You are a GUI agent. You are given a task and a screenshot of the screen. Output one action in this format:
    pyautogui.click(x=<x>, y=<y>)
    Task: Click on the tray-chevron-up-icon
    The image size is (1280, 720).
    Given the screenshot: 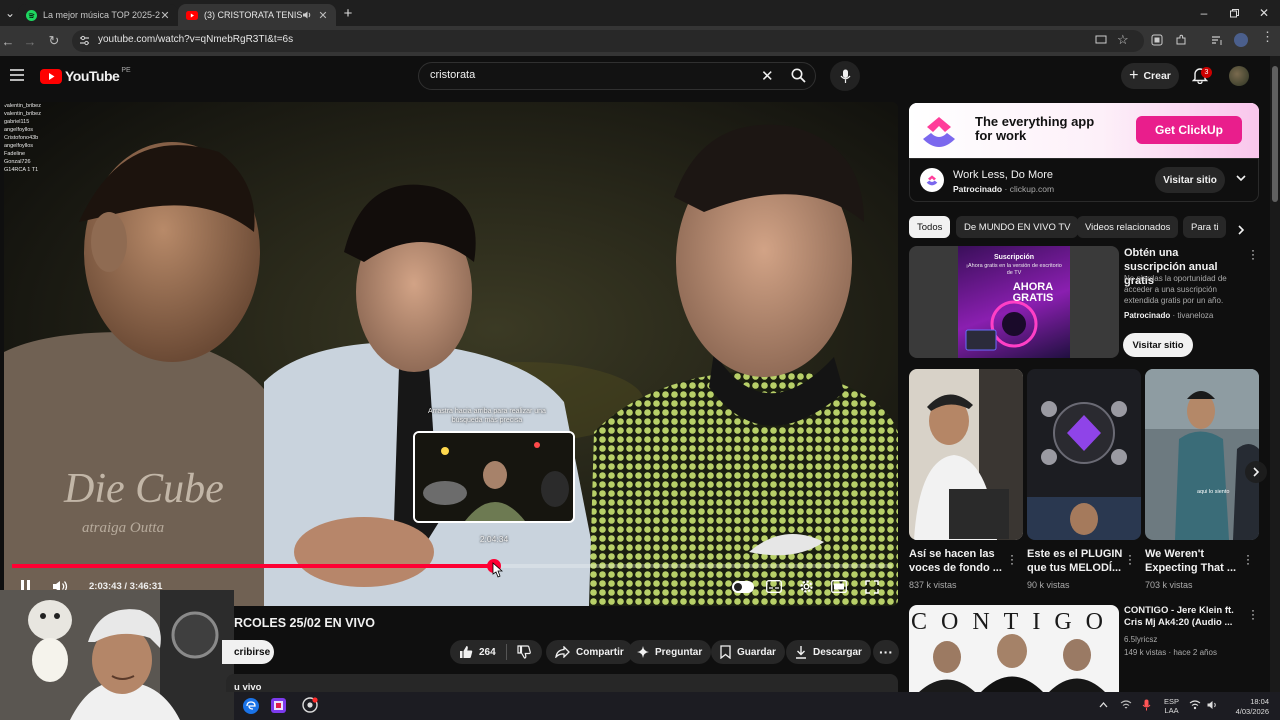 What is the action you would take?
    pyautogui.click(x=1103, y=704)
    